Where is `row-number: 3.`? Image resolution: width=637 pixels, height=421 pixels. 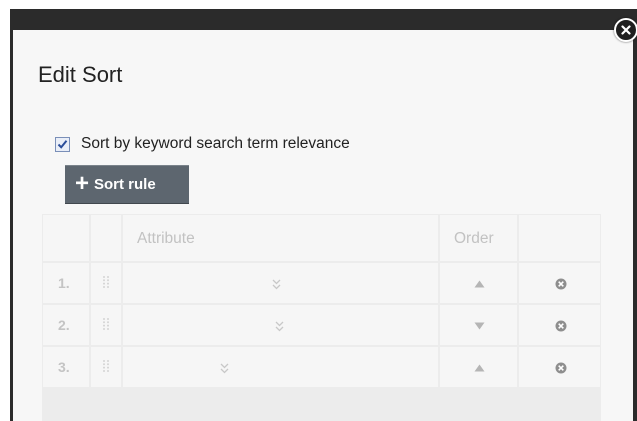 row-number: 3. is located at coordinates (64, 367).